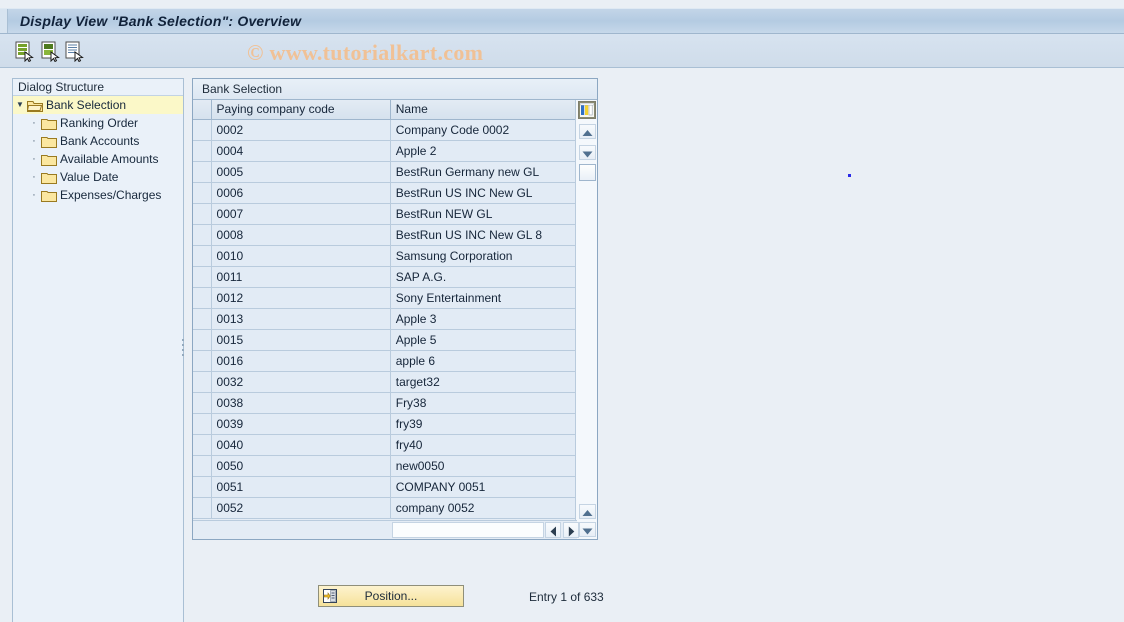 This screenshot has height=622, width=1124. Describe the element at coordinates (553, 530) in the screenshot. I see `scroll-left-button` at that location.